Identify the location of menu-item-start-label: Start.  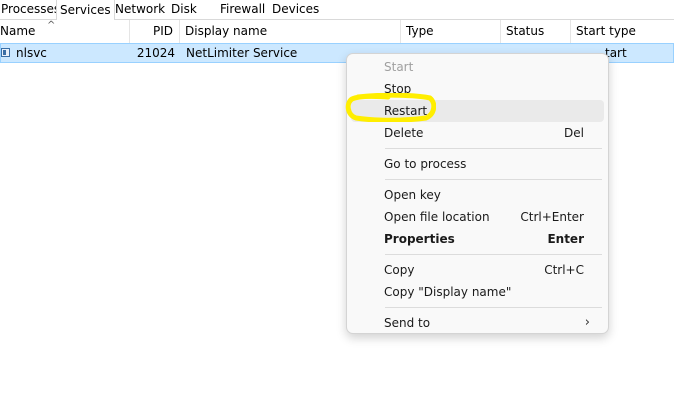
(399, 67).